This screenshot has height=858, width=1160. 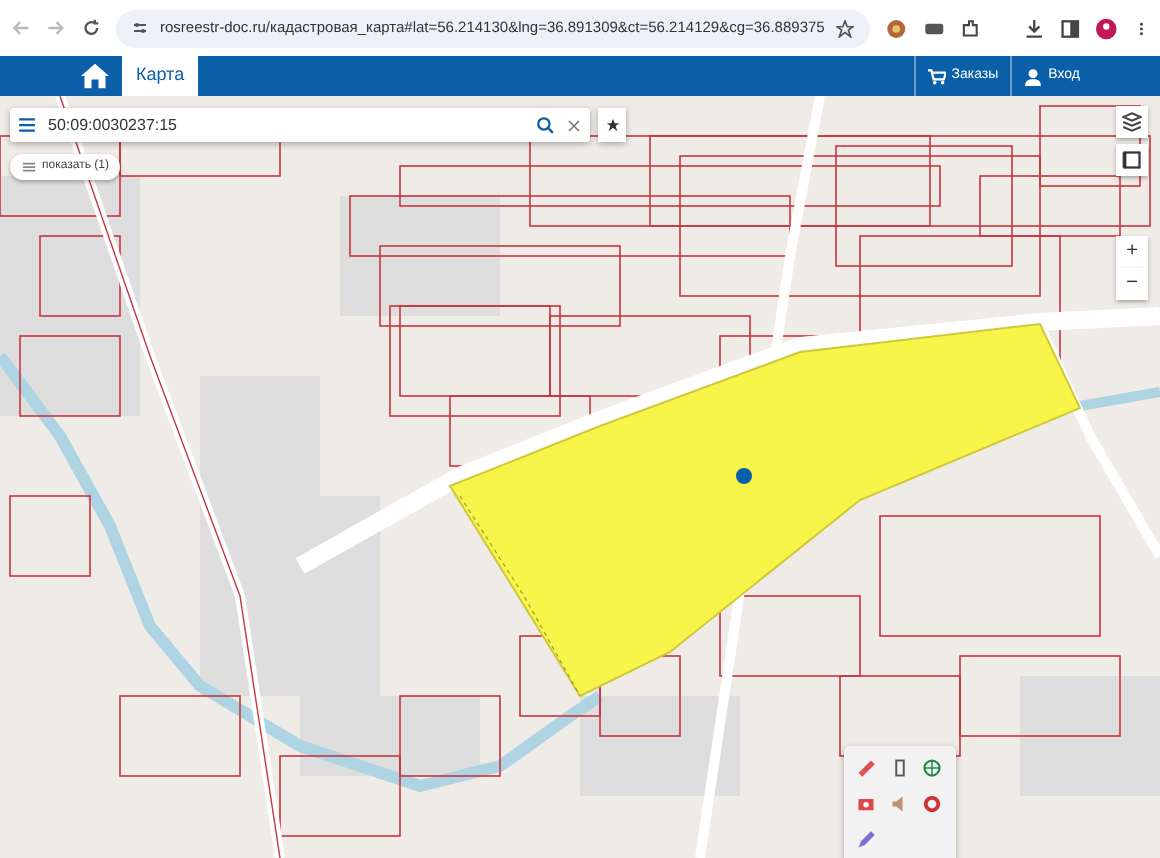 I want to click on home-icon, so click(x=95, y=76).